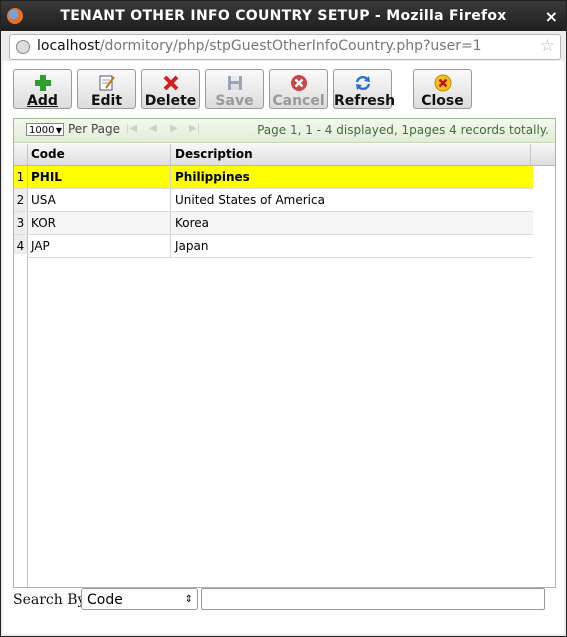  I want to click on cell-code: USA, so click(99, 200).